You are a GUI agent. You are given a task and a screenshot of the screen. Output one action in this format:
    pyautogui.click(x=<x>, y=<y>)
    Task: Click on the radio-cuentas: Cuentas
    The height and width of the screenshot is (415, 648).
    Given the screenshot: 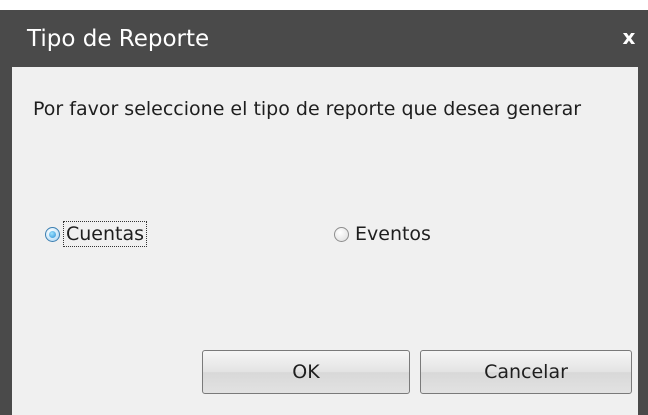 What is the action you would take?
    pyautogui.click(x=96, y=234)
    